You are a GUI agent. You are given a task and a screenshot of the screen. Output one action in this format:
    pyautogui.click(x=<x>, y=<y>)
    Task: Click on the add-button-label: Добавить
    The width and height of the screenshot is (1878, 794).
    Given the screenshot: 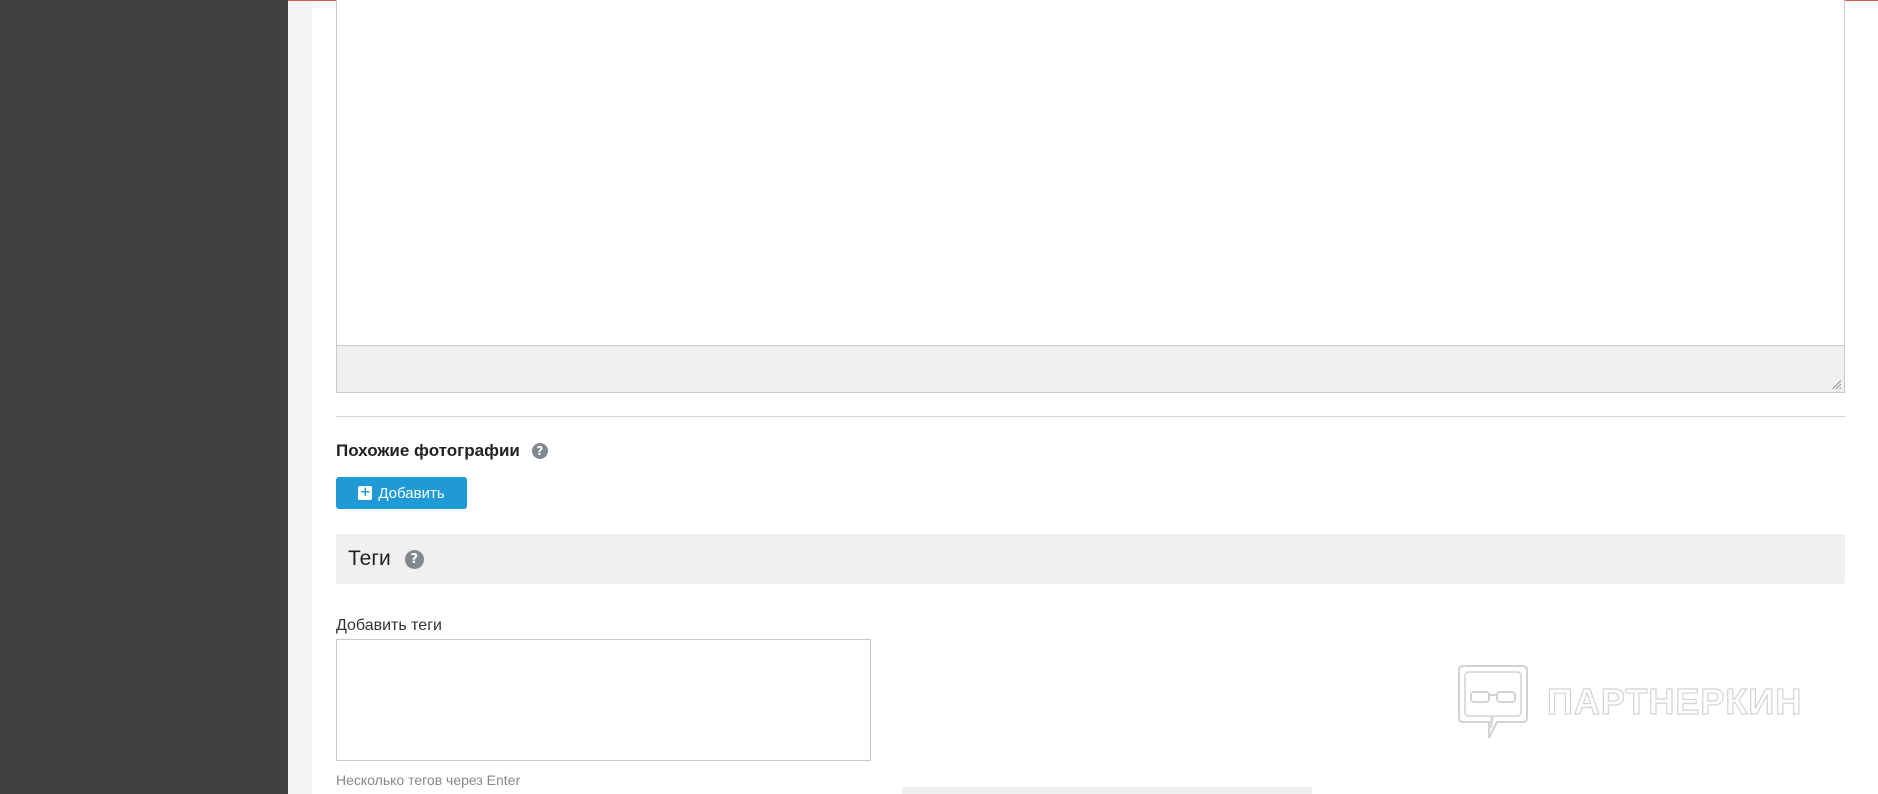 What is the action you would take?
    pyautogui.click(x=411, y=493)
    